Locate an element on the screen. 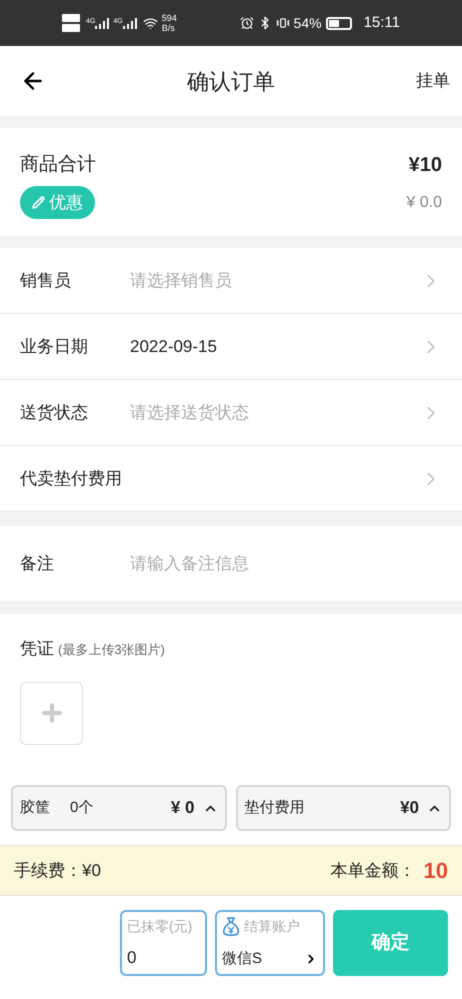 The image size is (462, 999). goods-total: ¥10 is located at coordinates (425, 165).